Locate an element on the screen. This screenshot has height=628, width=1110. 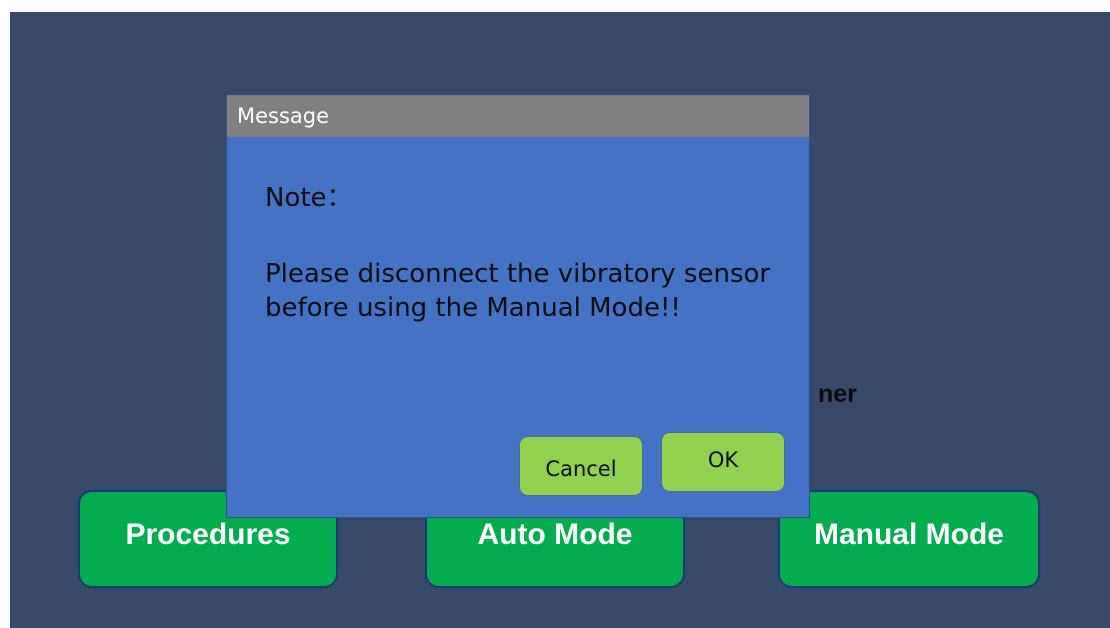
dialog-titlebar: Message is located at coordinates (518, 116).